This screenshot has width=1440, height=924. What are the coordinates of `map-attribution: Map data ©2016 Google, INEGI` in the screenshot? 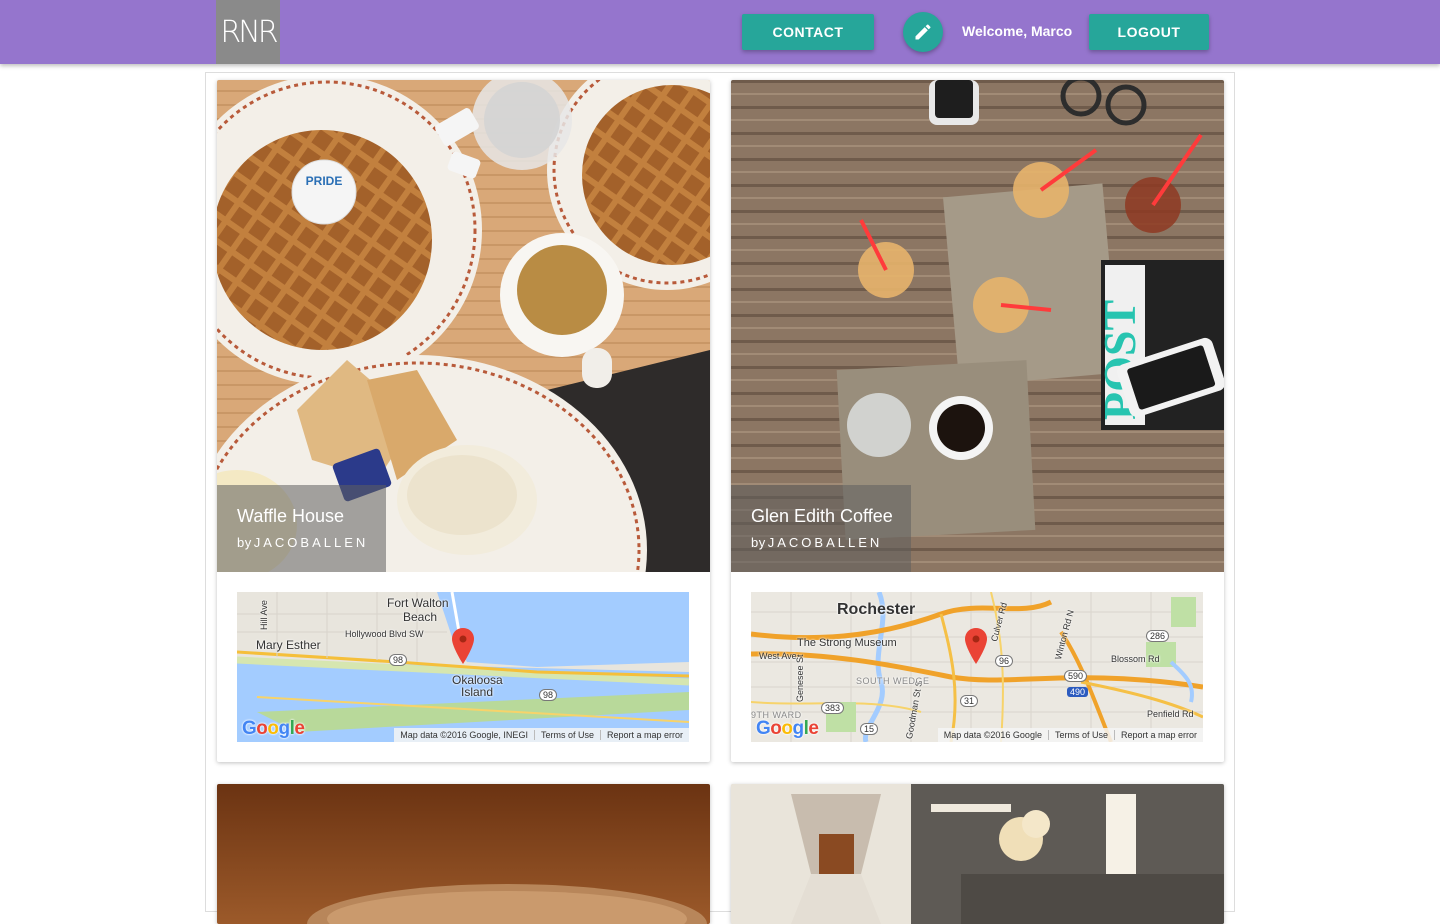 It's located at (464, 735).